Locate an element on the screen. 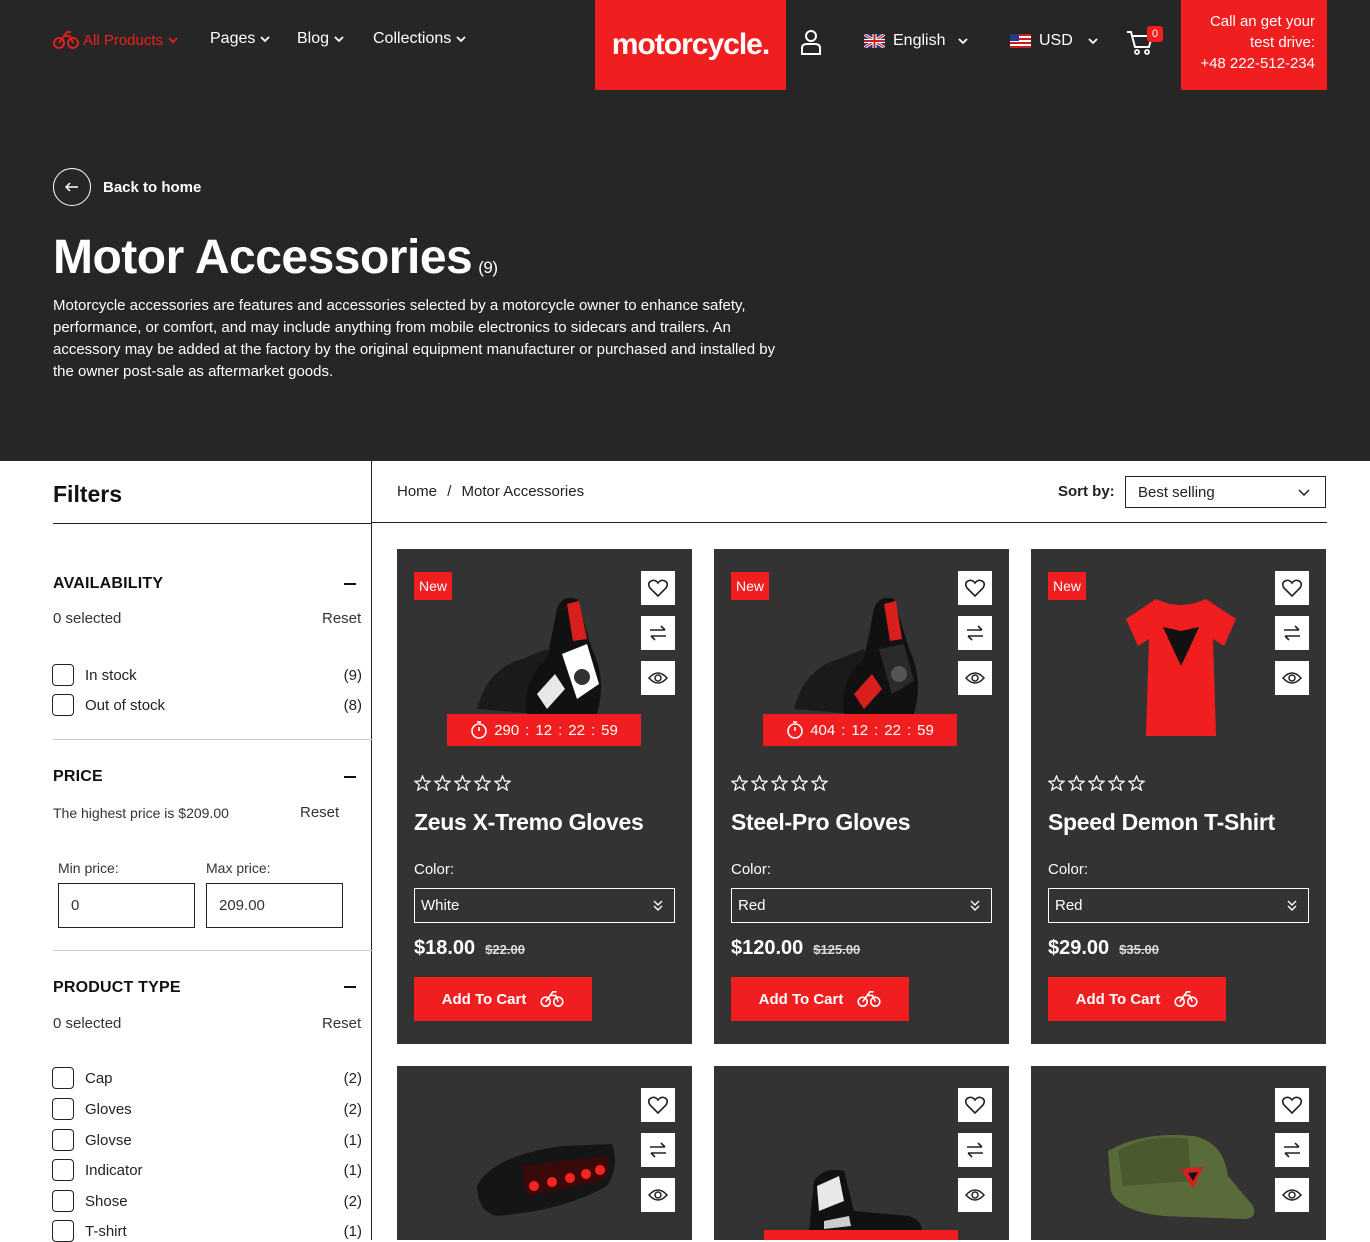 The width and height of the screenshot is (1370, 1242). old-price: $22.00 is located at coordinates (505, 949).